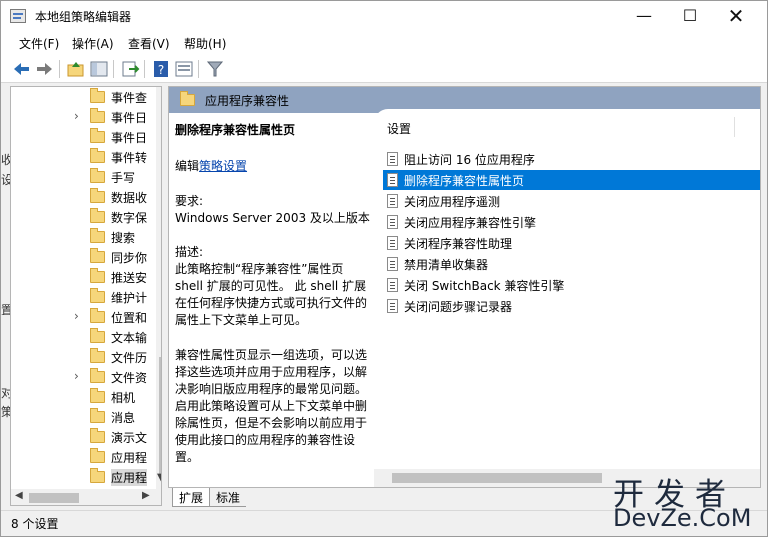 This screenshot has height=537, width=768. Describe the element at coordinates (81, 97) in the screenshot. I see `tree-item: 事件查` at that location.